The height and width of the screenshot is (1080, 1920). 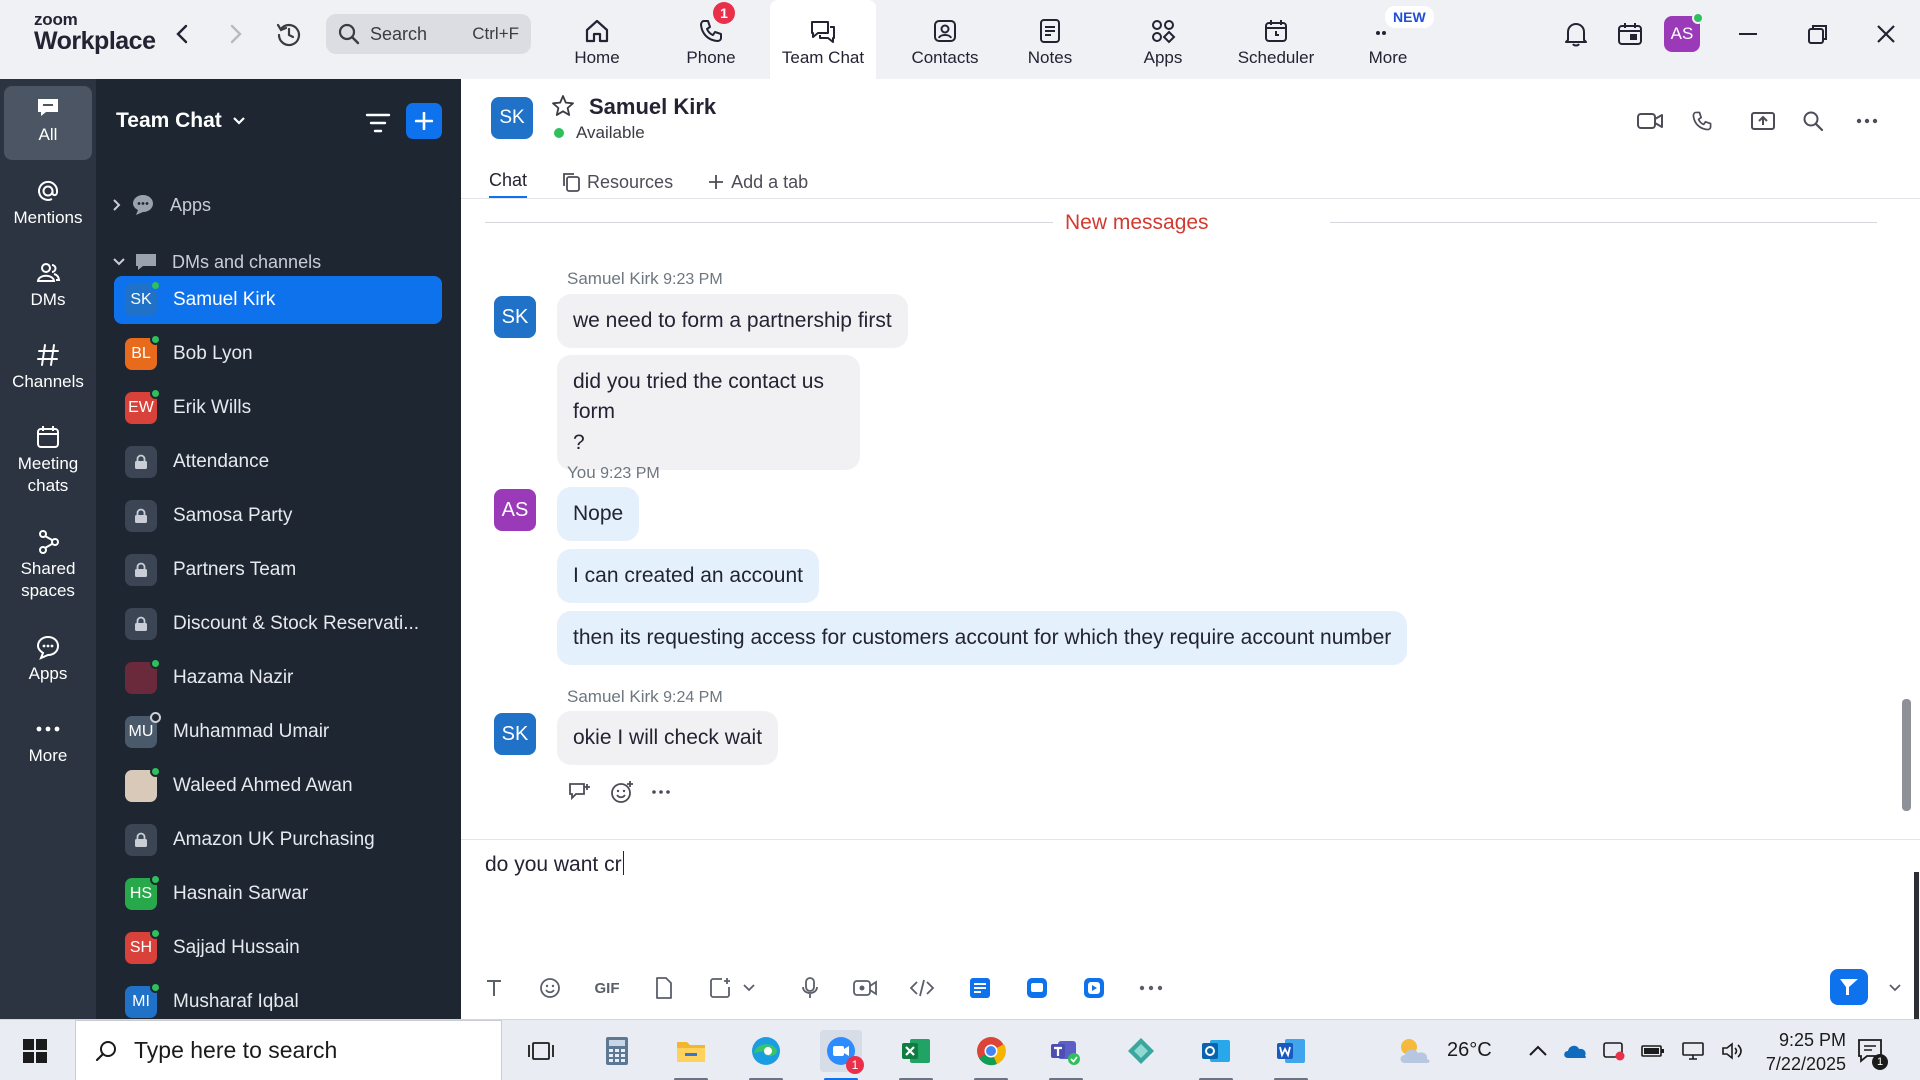 I want to click on forward-arrow-icon, so click(x=236, y=34).